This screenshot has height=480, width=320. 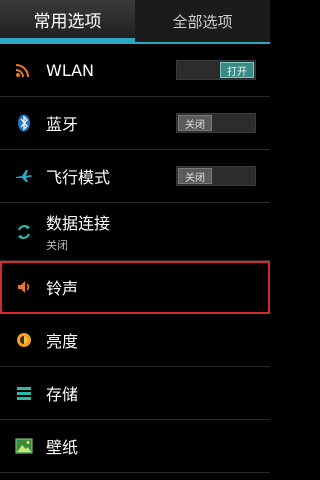 I want to click on row-ringtone: 铃声, so click(x=135, y=287).